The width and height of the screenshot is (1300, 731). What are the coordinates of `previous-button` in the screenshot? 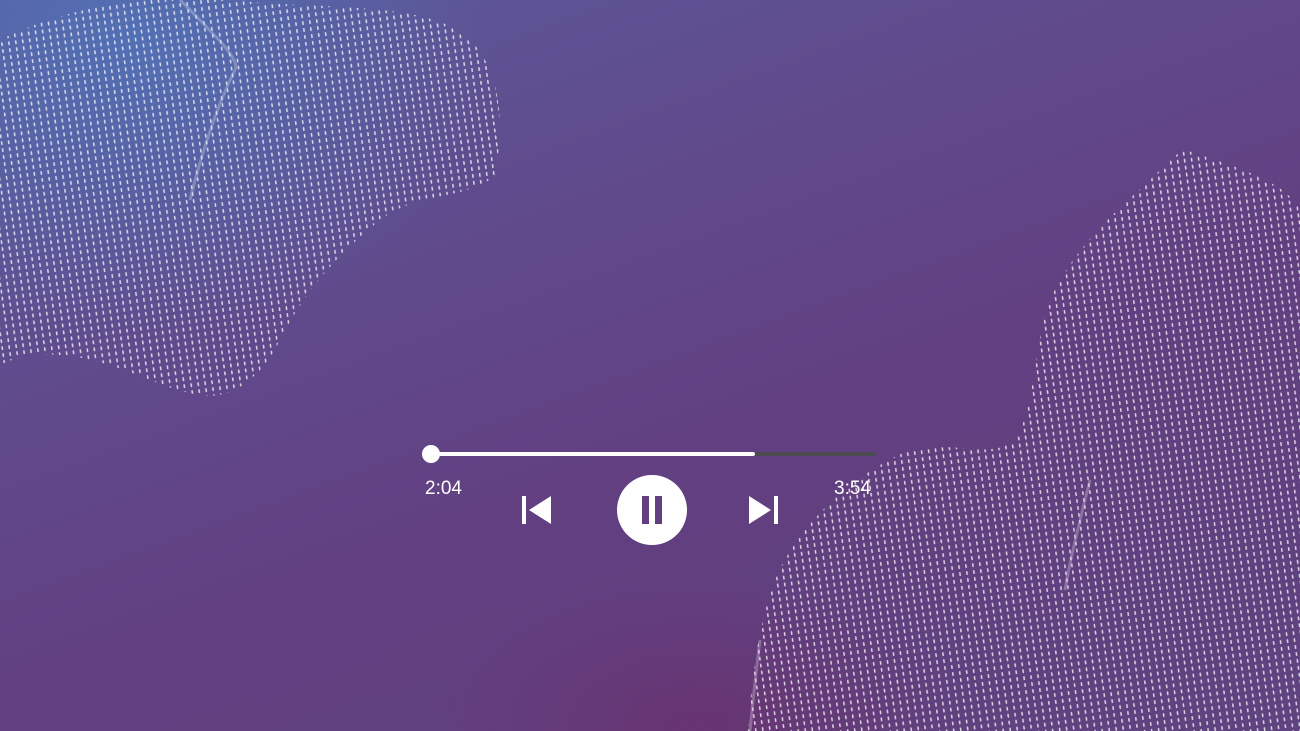 It's located at (537, 510).